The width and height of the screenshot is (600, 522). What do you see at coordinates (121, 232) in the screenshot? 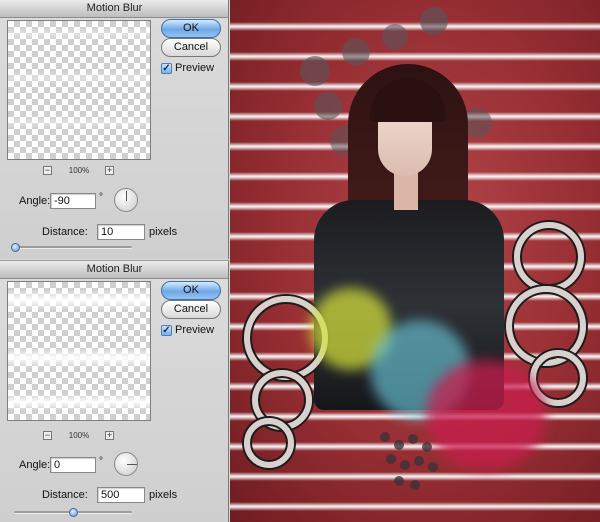
I see `distance-input: 10` at bounding box center [121, 232].